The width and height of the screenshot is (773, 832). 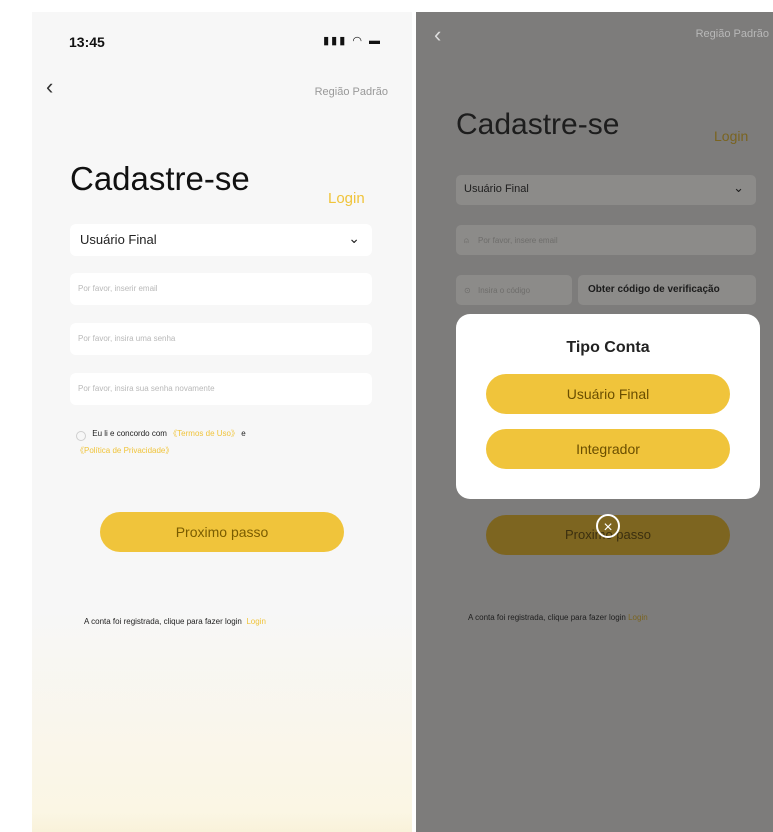 I want to click on signal-icon: ▮▮▮, so click(x=335, y=41).